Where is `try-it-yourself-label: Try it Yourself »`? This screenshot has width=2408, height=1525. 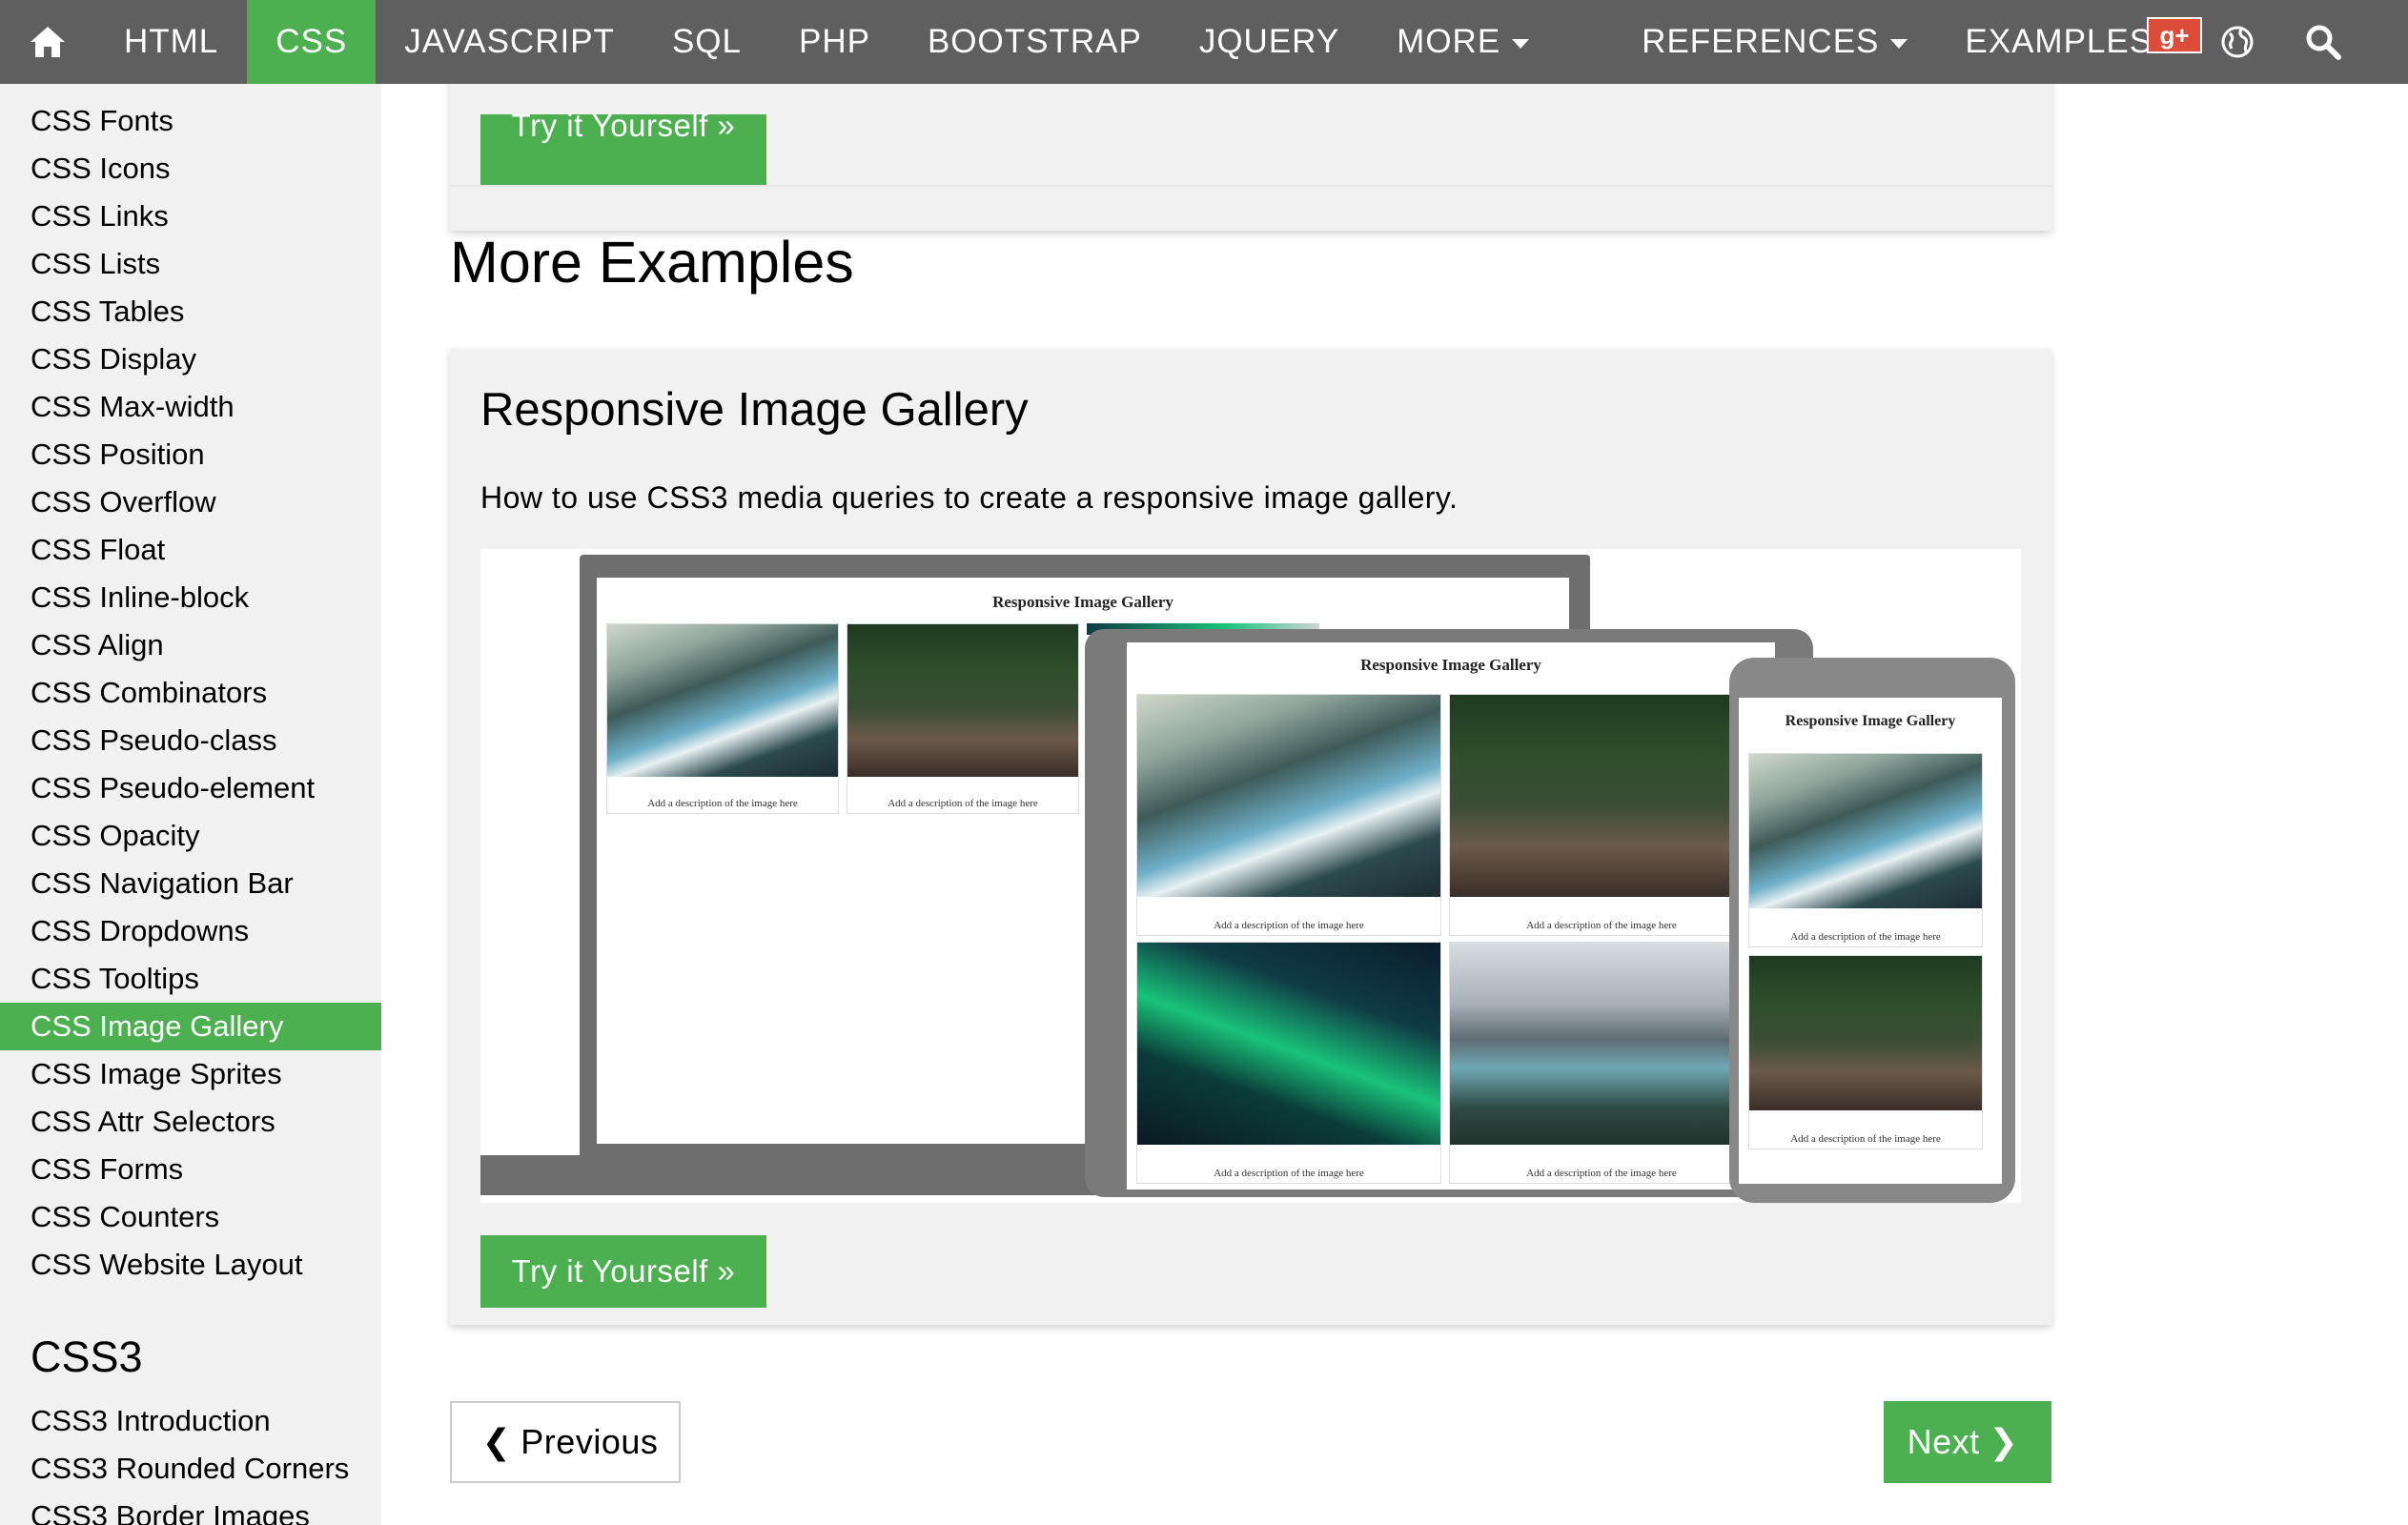
try-it-yourself-label: Try it Yourself » is located at coordinates (623, 1271).